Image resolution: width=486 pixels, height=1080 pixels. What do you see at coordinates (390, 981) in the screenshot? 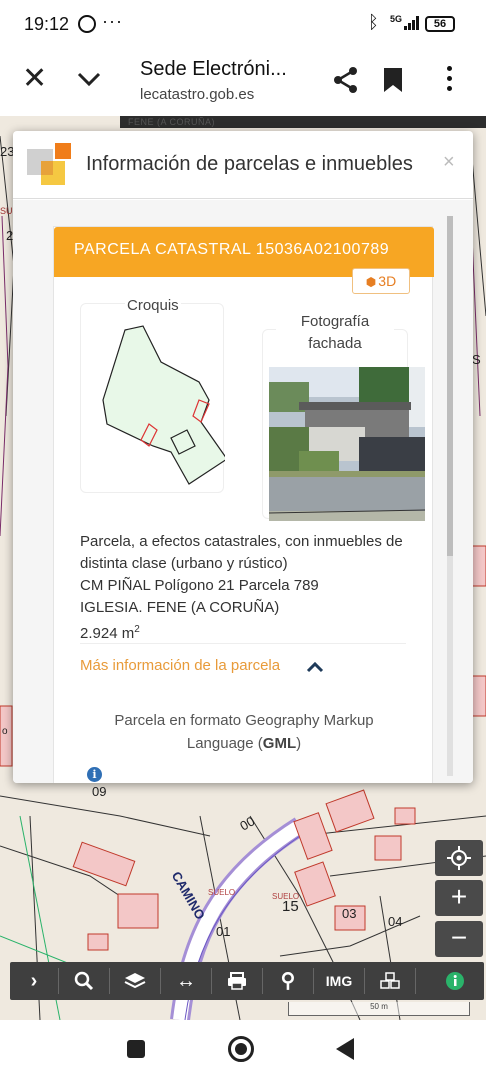
I see `3d-icon` at bounding box center [390, 981].